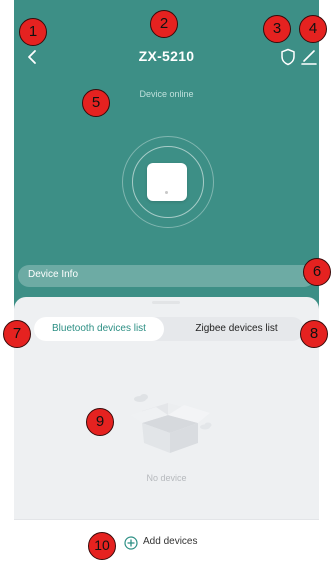 This screenshot has width=336, height=565. Describe the element at coordinates (102, 546) in the screenshot. I see `annotation-badge-10: 10` at that location.